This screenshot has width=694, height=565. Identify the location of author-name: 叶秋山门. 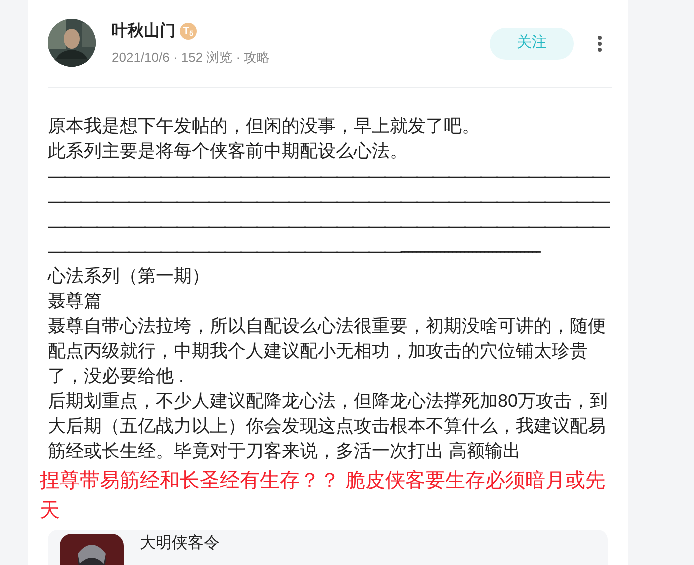
(144, 31).